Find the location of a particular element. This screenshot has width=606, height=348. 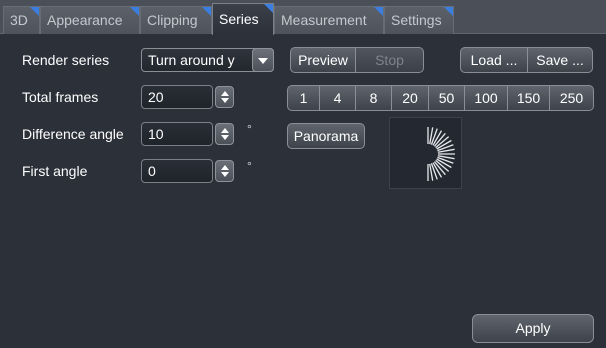

frames-preset-button: 1 is located at coordinates (303, 98).